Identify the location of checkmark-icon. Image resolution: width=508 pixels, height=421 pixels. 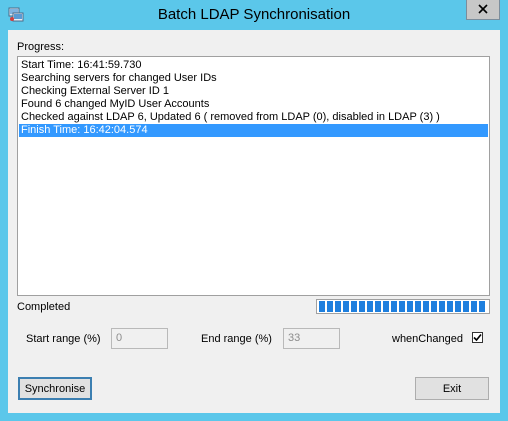
(477, 338).